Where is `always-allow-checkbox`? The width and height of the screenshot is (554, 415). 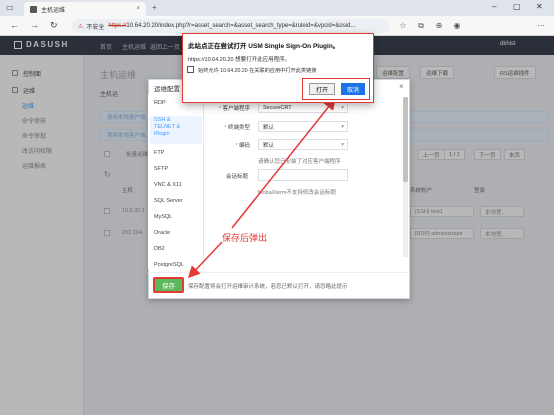
always-allow-checkbox is located at coordinates (190, 69).